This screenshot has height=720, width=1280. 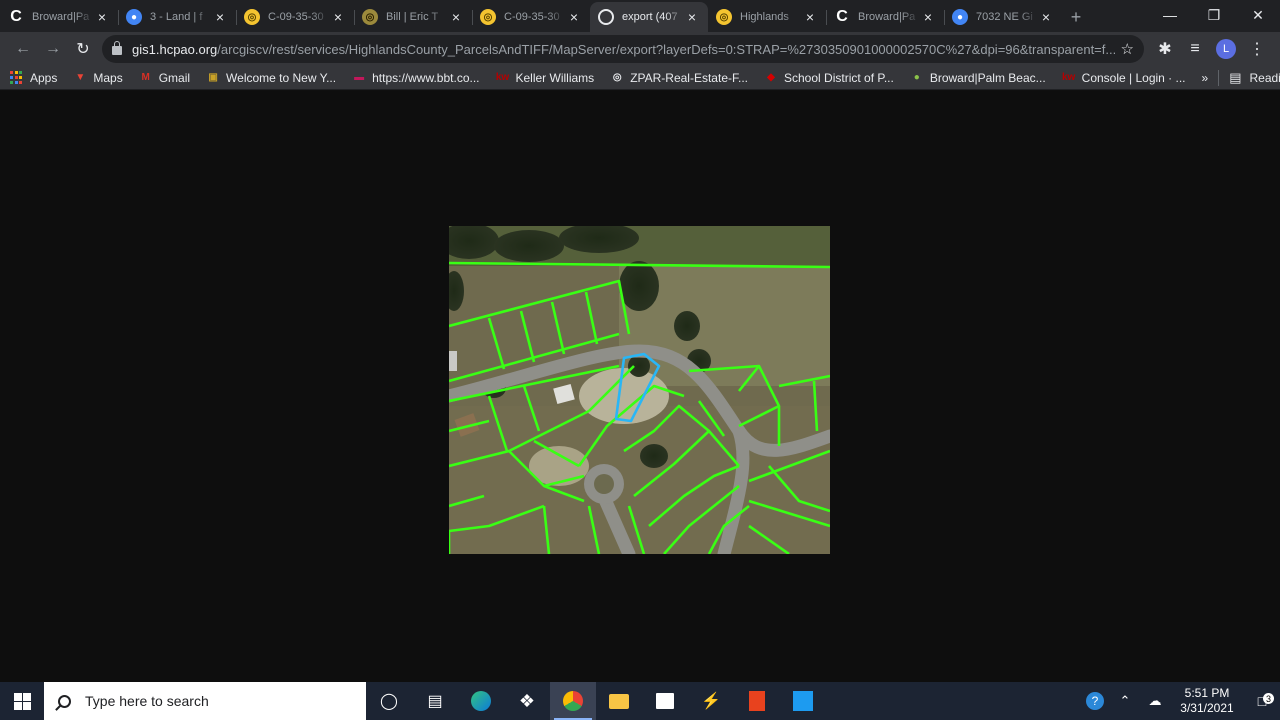 What do you see at coordinates (17, 77) in the screenshot?
I see `apps-grid-icon` at bounding box center [17, 77].